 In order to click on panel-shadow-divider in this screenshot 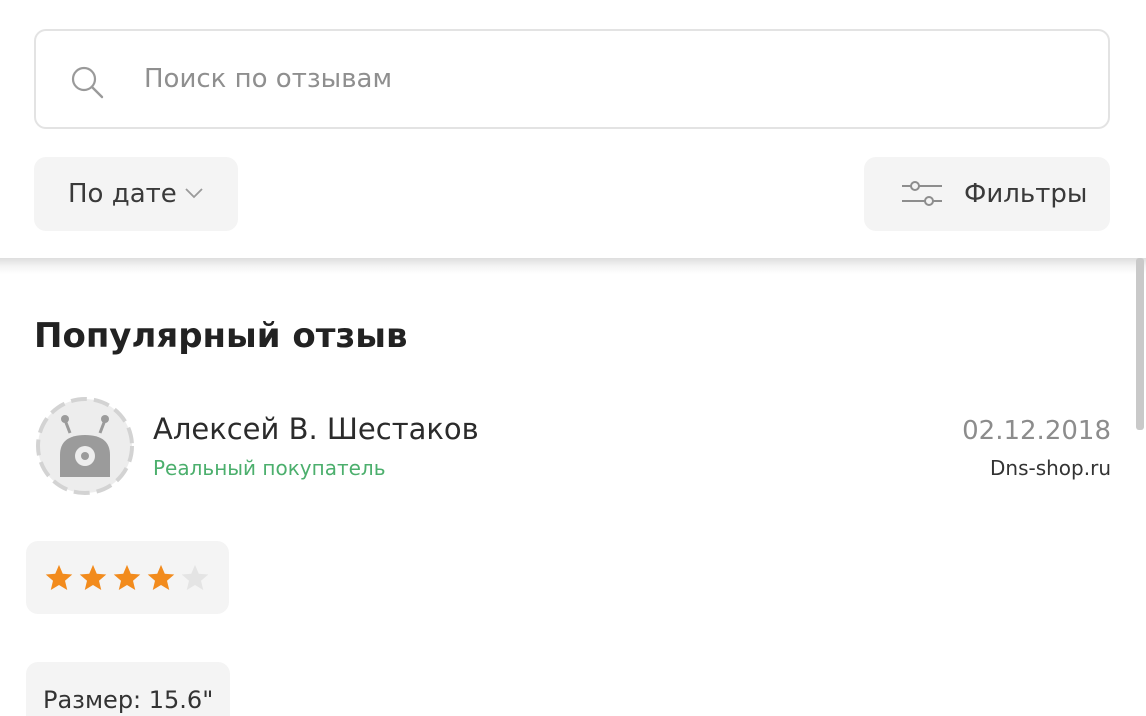, I will do `click(573, 266)`.